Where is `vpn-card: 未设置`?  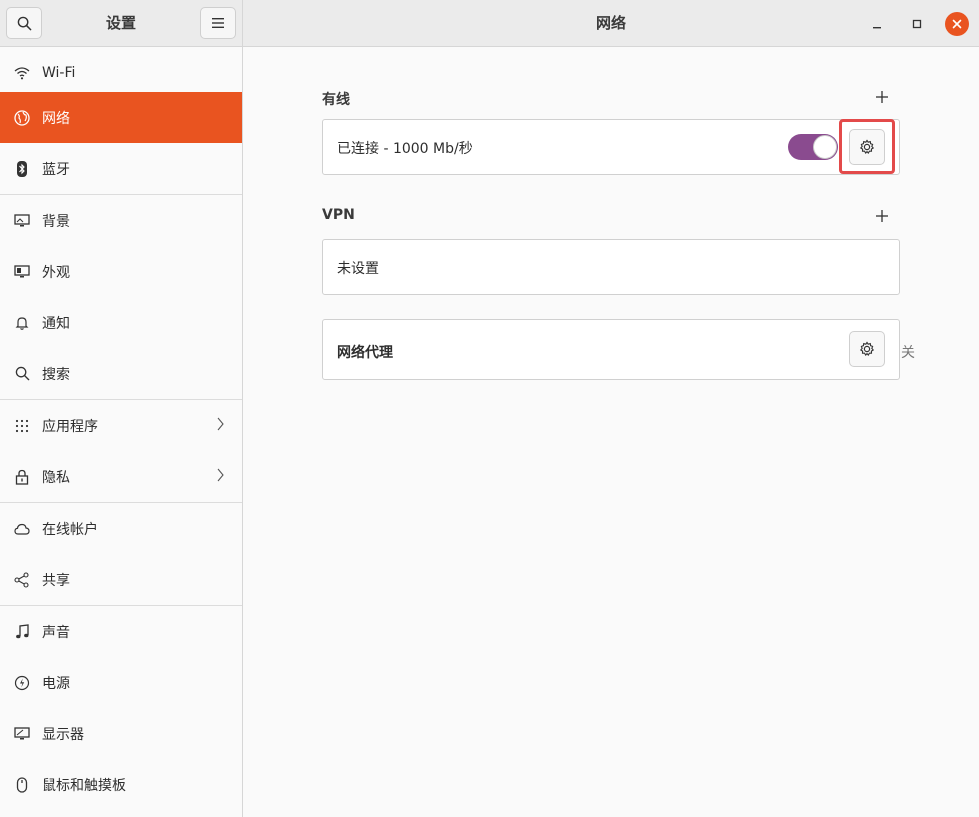 vpn-card: 未设置 is located at coordinates (611, 267).